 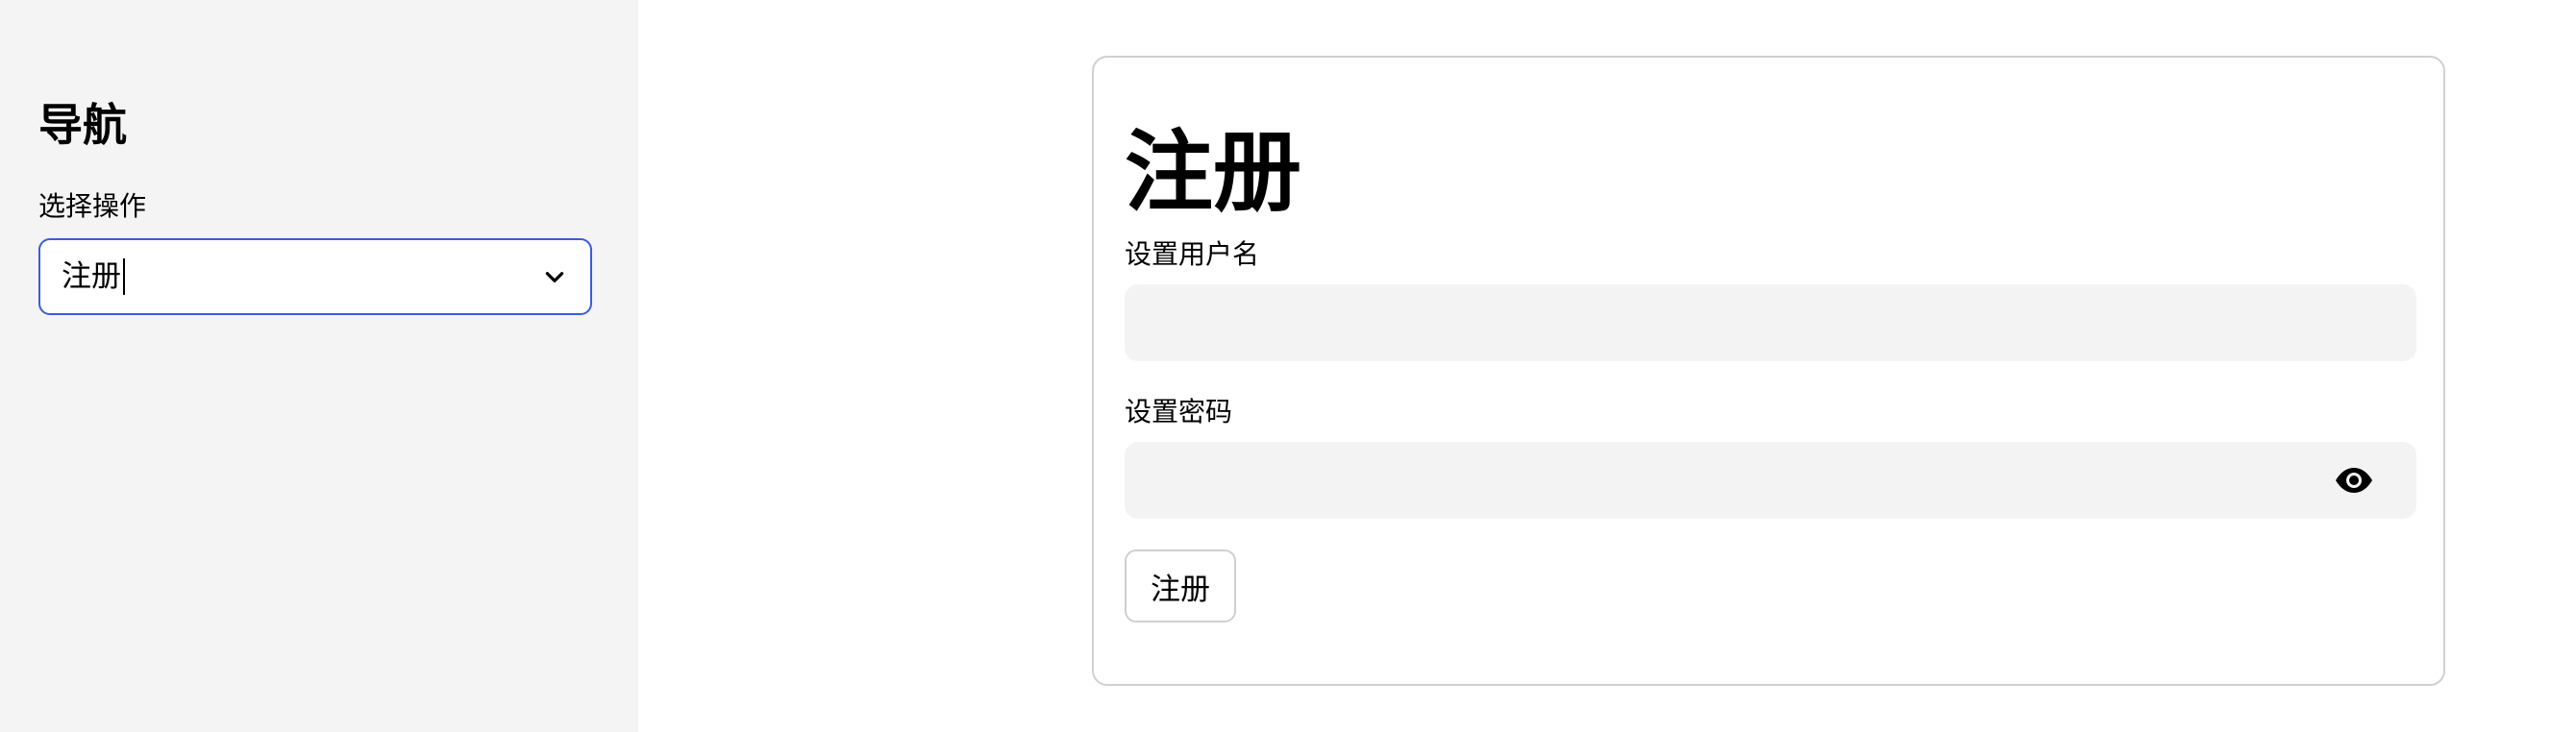 I want to click on sidebar-title: 导航, so click(x=83, y=125).